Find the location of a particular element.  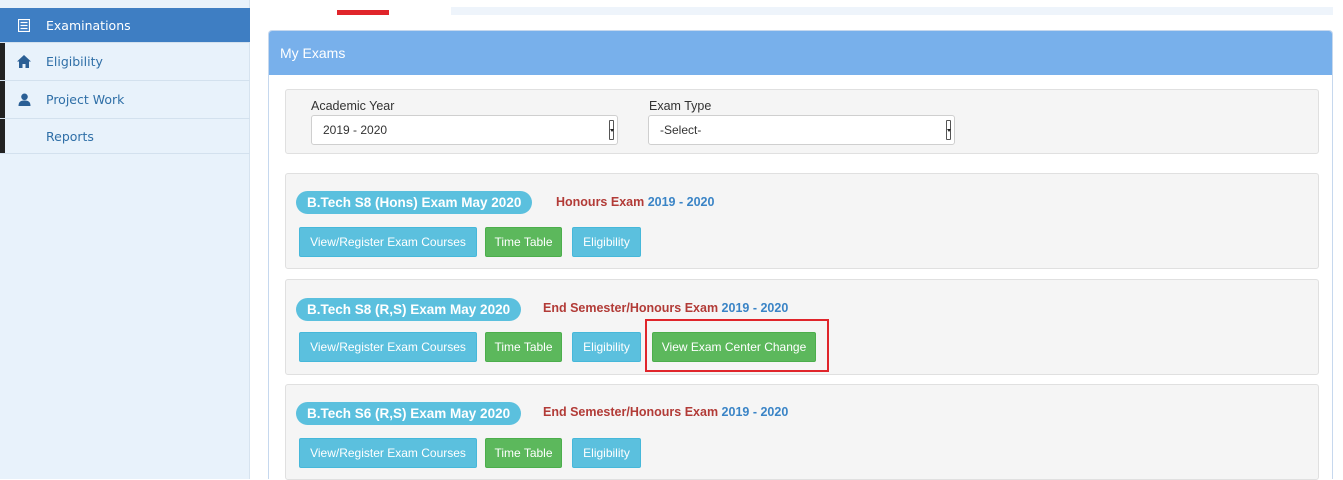

tab-strip-background is located at coordinates (892, 11).